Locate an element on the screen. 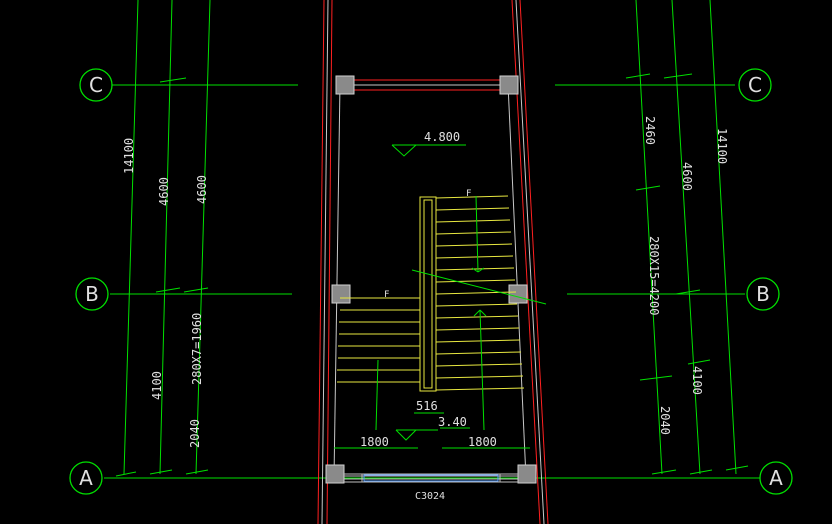 The image size is (832, 524). axis-label-b-left: B is located at coordinates (92, 294).